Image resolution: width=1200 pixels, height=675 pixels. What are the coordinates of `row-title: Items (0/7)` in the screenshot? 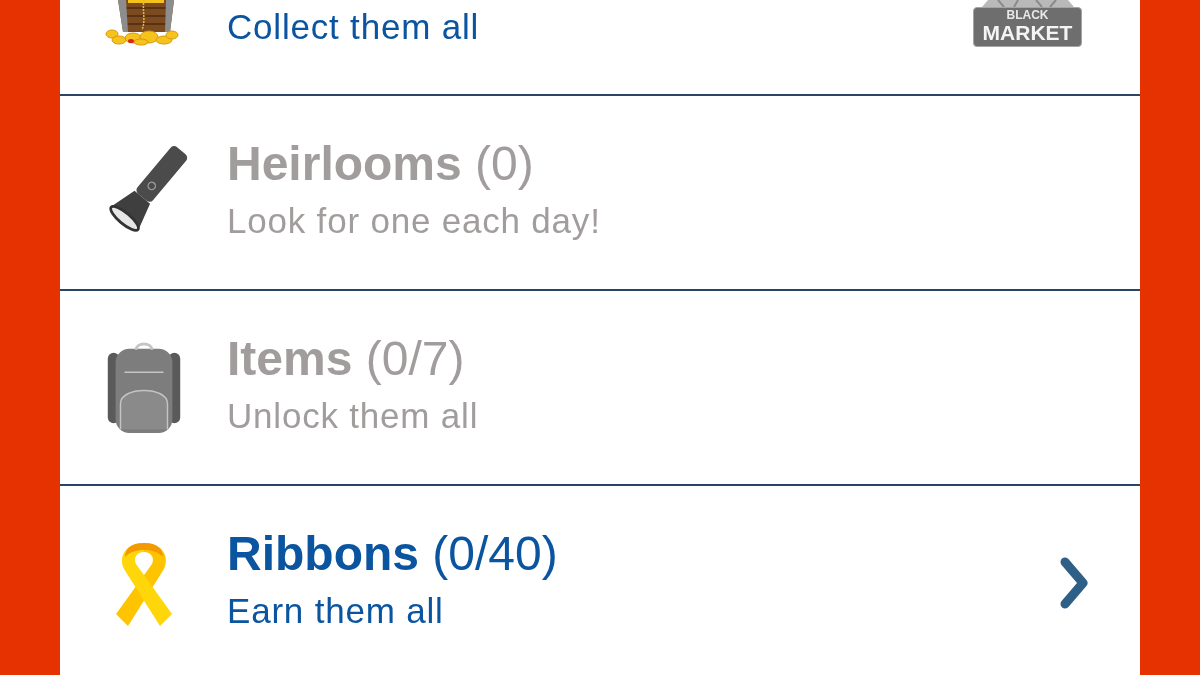 It's located at (346, 358).